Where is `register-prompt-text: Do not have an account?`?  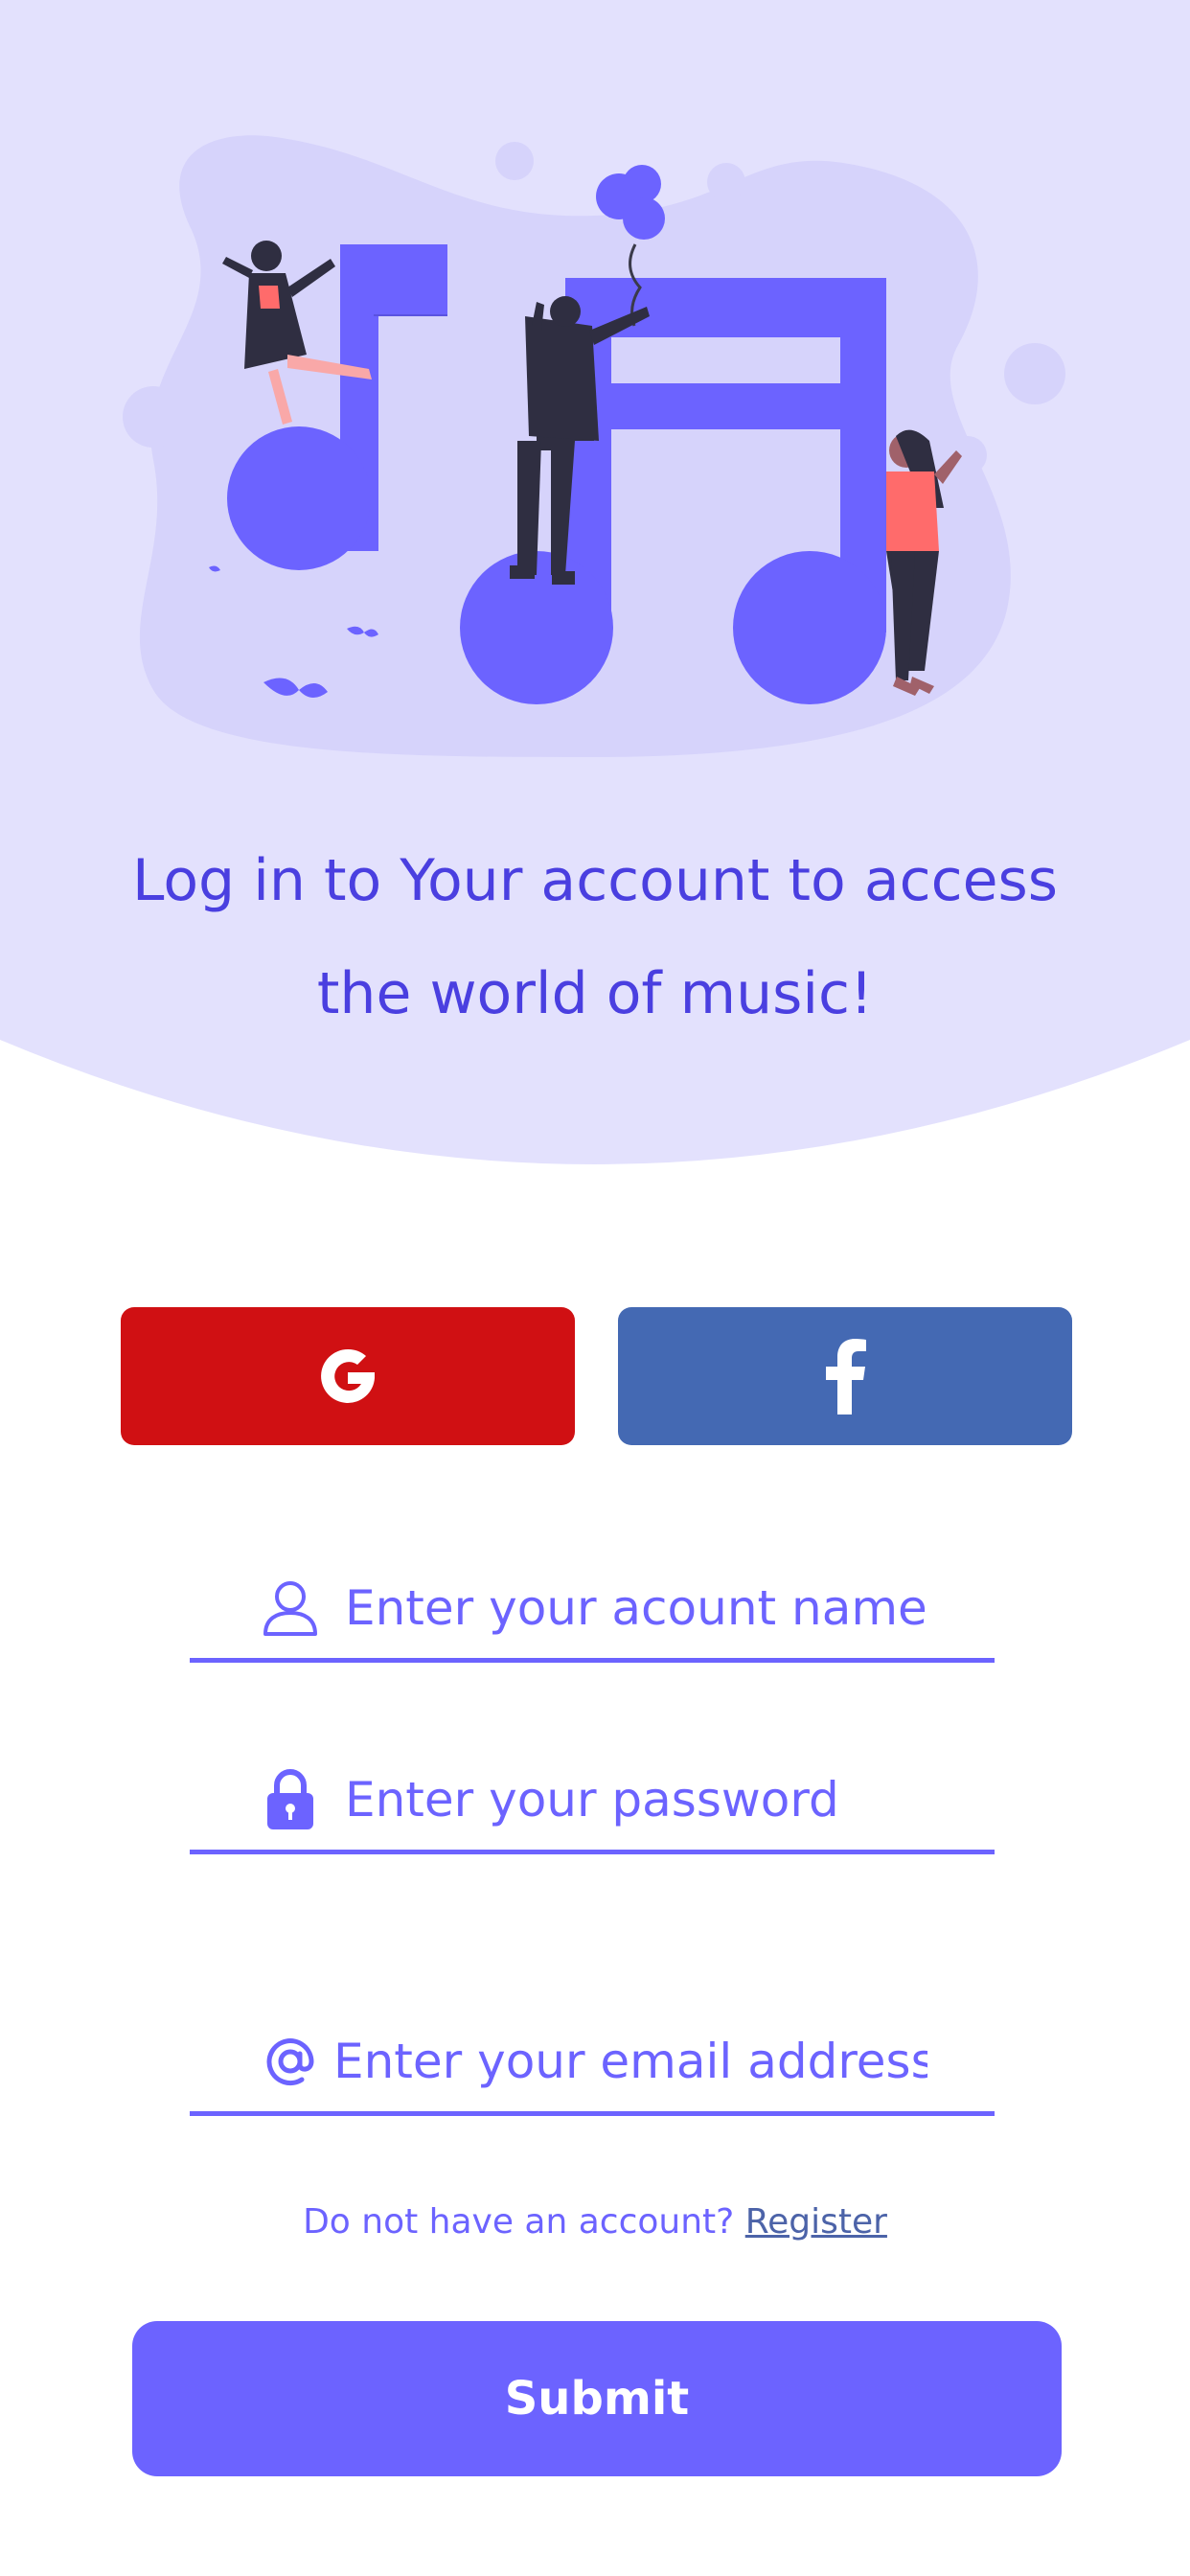 register-prompt-text: Do not have an account? is located at coordinates (524, 2222).